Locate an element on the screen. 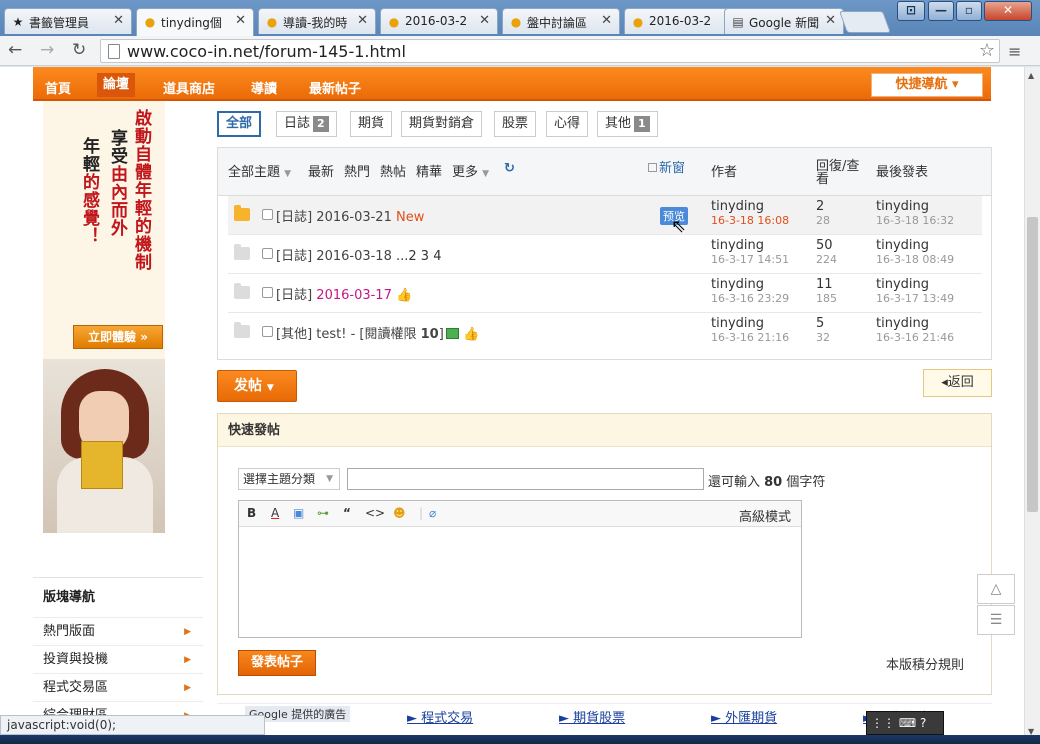 This screenshot has height=744, width=1040. list-view-button: ☰ is located at coordinates (996, 620).